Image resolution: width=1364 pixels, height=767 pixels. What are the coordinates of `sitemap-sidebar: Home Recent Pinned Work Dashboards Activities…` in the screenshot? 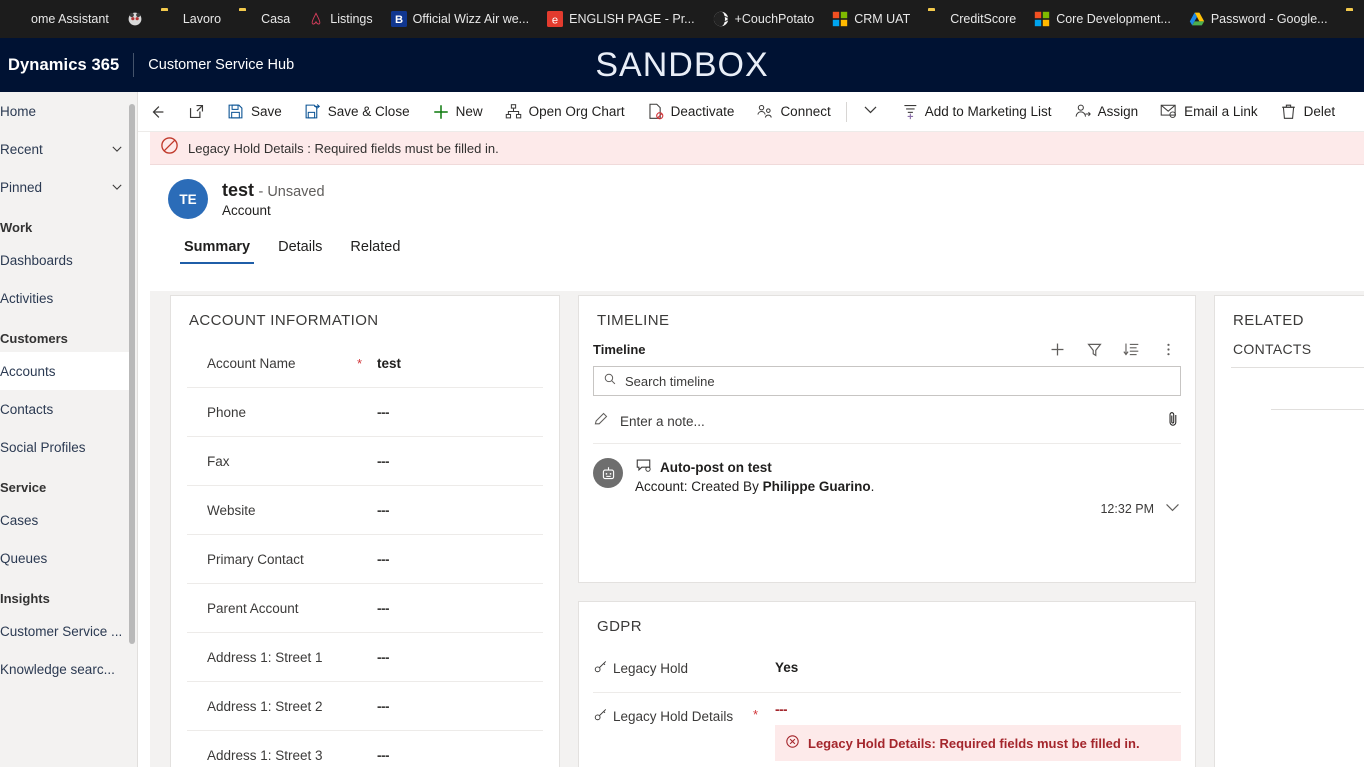 It's located at (69, 429).